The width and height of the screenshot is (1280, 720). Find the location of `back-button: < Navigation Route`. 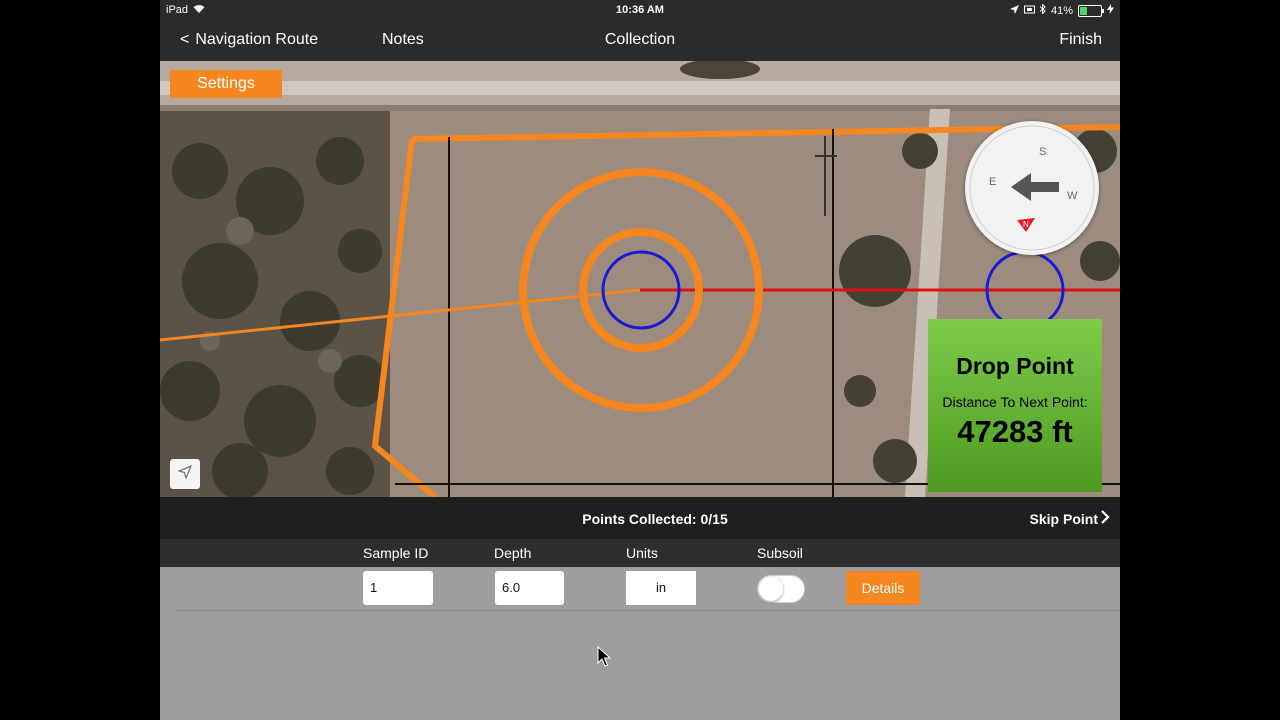

back-button: < Navigation Route is located at coordinates (249, 40).